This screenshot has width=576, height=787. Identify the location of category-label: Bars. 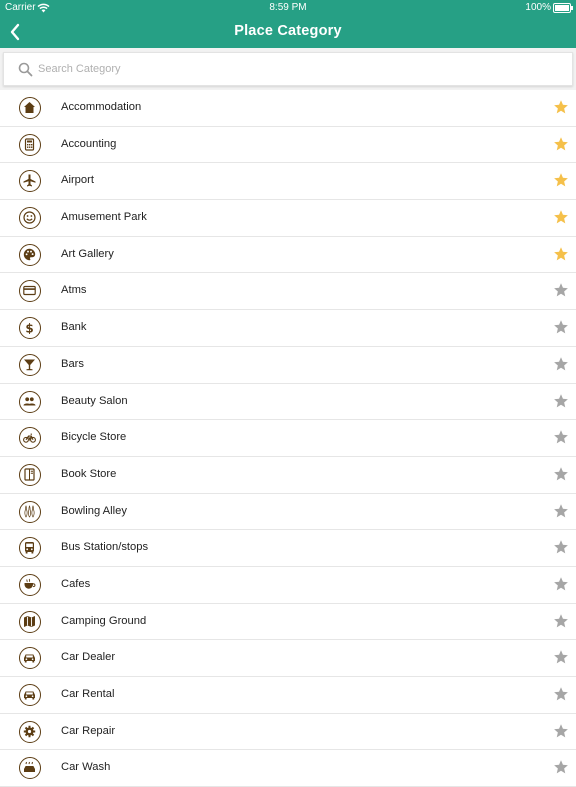
(73, 363).